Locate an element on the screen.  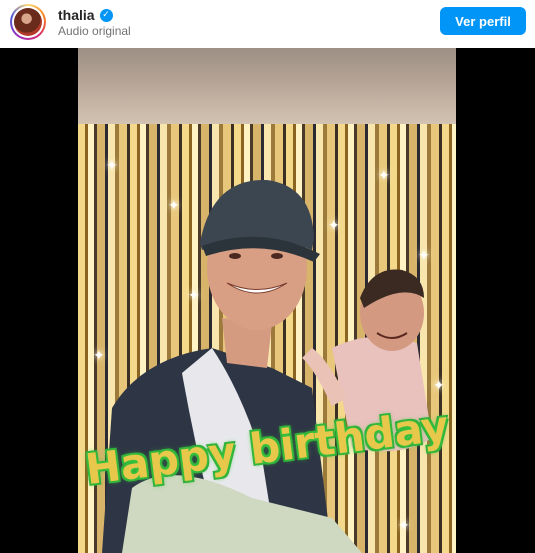
avatar-image is located at coordinates (28, 22).